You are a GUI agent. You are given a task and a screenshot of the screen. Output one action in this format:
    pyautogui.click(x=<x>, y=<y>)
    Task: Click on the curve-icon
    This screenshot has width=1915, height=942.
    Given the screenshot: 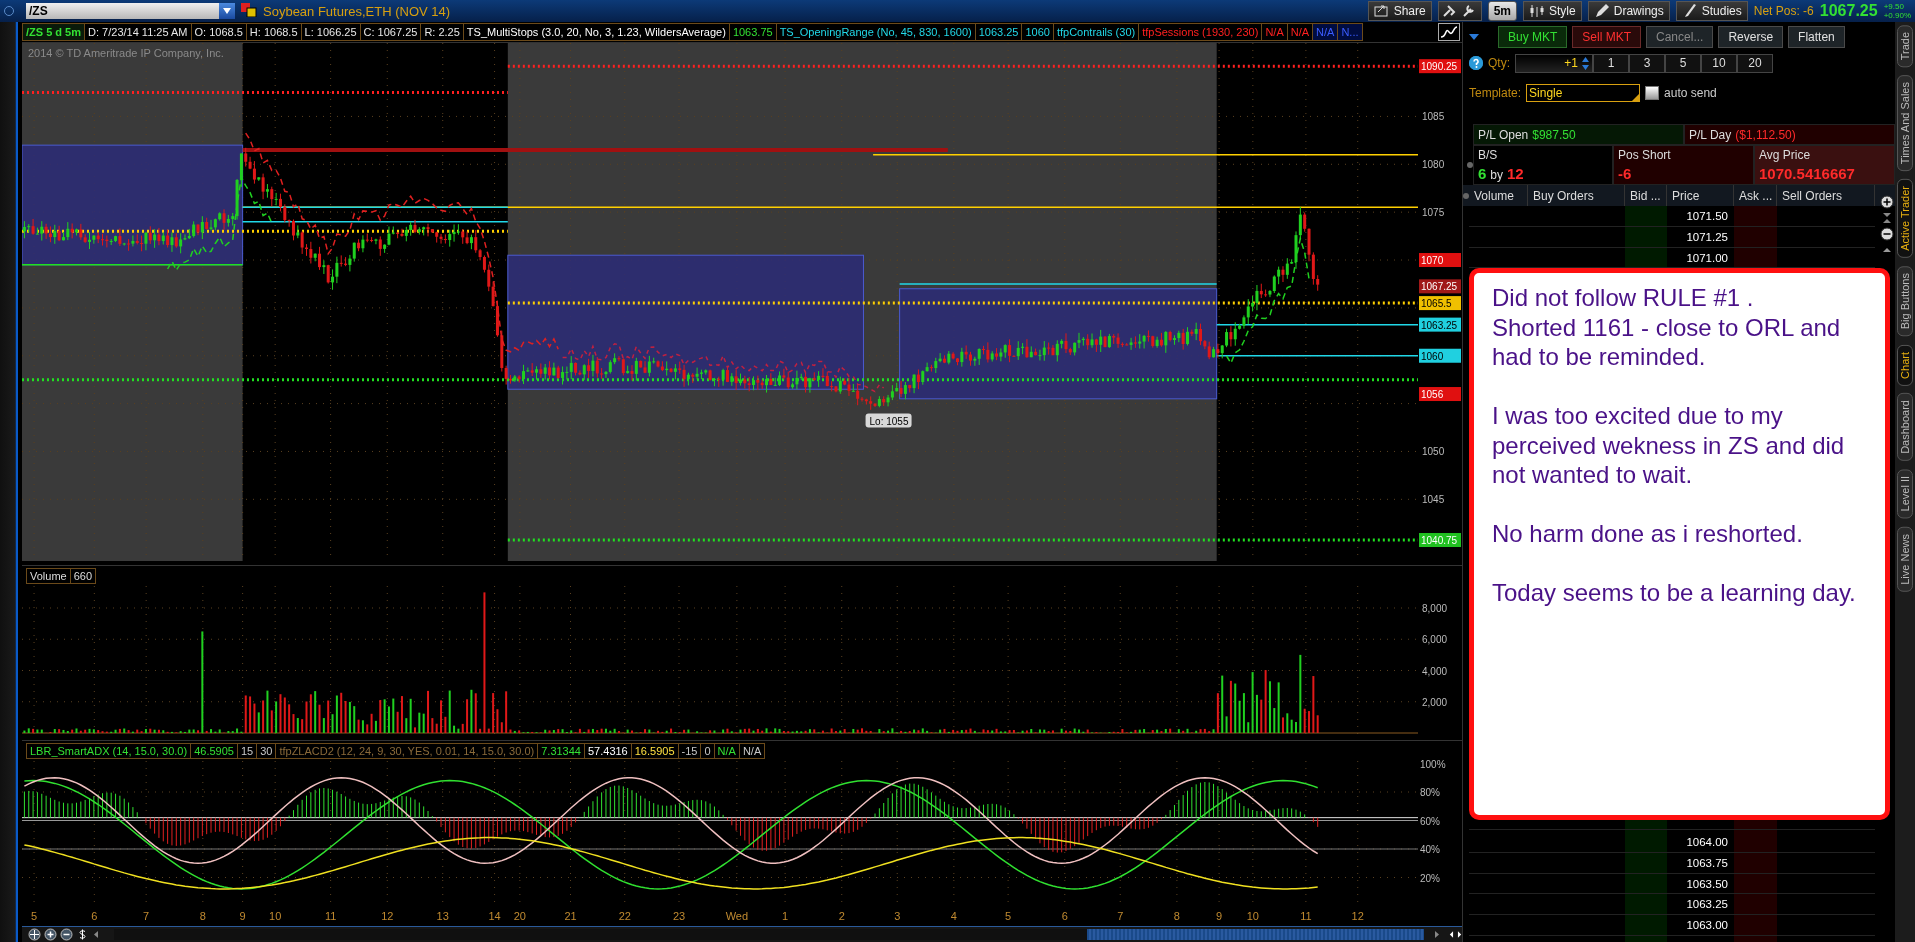 What is the action you would take?
    pyautogui.click(x=1449, y=31)
    